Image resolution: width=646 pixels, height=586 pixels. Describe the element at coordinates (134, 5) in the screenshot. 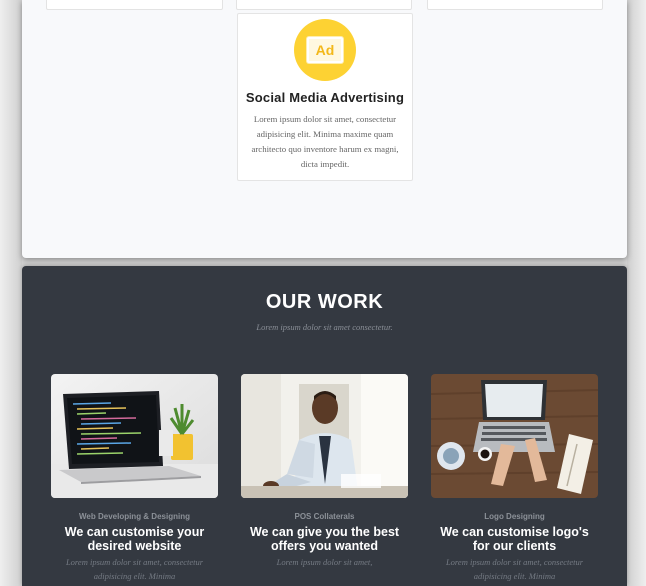

I see `service-card-stub-left` at that location.